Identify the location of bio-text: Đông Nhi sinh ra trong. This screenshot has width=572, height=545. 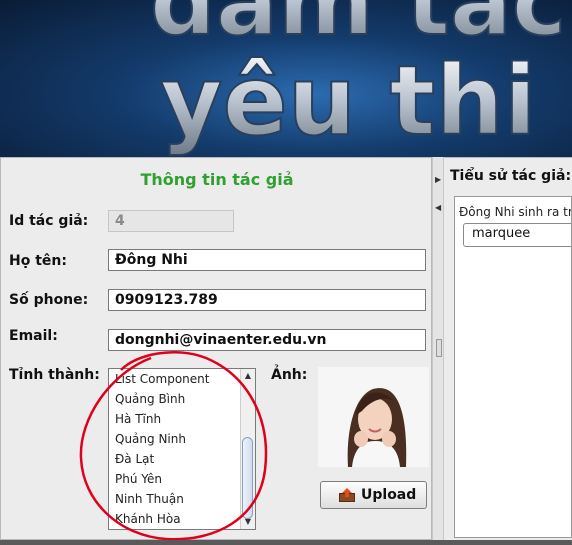
(515, 212).